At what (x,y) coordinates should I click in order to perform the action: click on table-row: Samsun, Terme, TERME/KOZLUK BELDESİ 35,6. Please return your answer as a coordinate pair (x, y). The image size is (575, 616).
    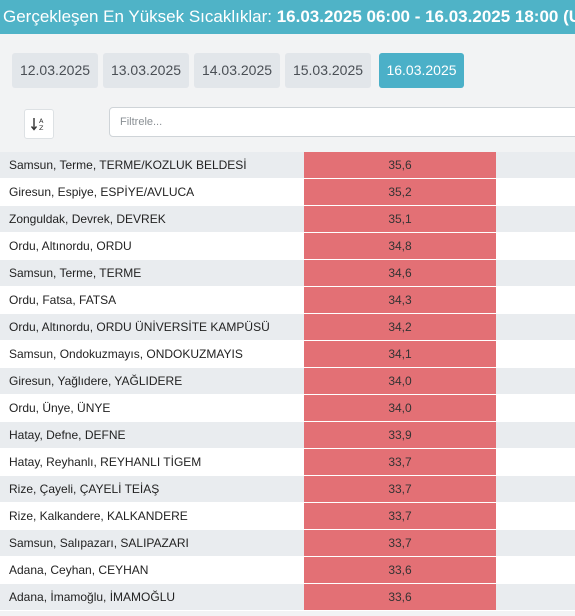
    Looking at the image, I should click on (287, 165).